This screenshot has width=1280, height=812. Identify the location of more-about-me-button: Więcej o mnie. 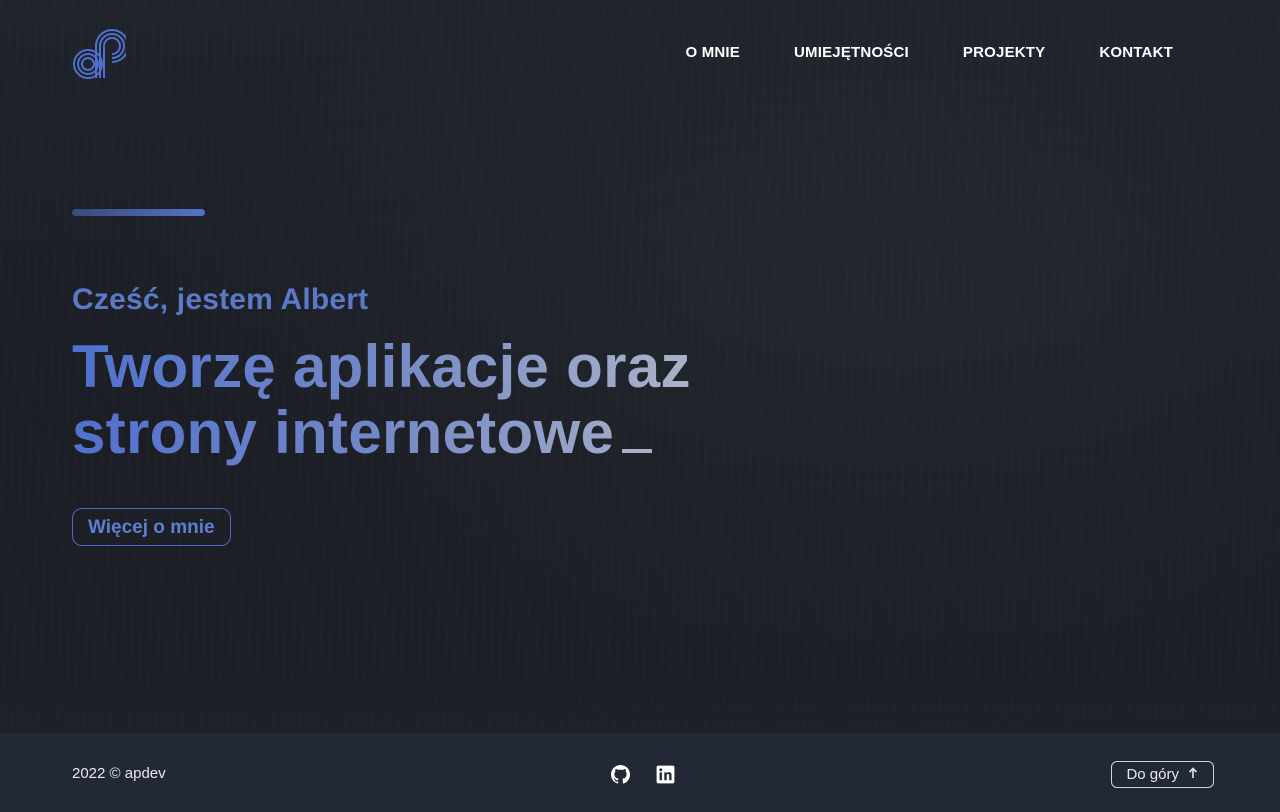
(151, 527).